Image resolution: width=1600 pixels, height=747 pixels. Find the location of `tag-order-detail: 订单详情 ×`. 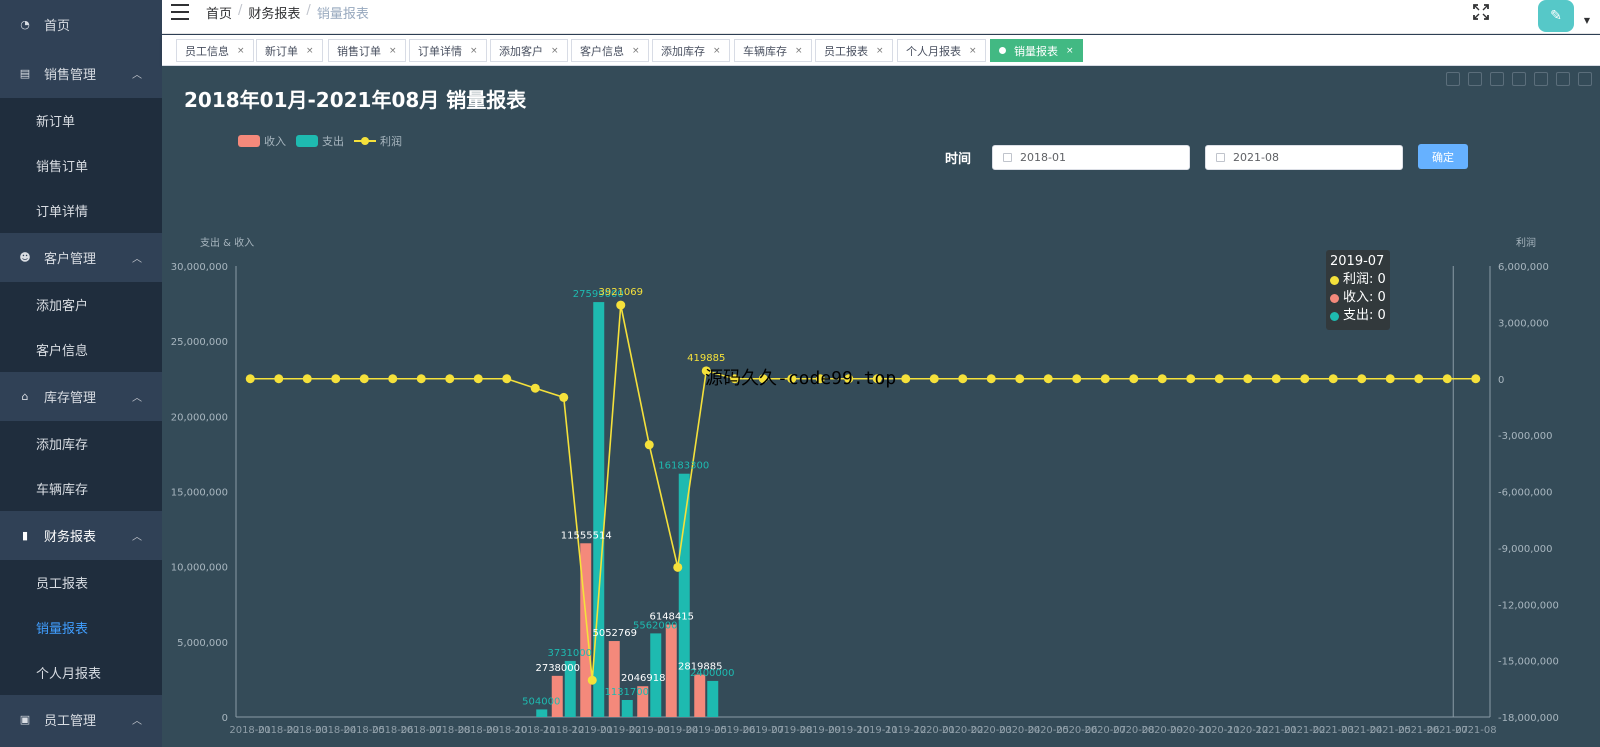

tag-order-detail: 订单详情 × is located at coordinates (448, 50).